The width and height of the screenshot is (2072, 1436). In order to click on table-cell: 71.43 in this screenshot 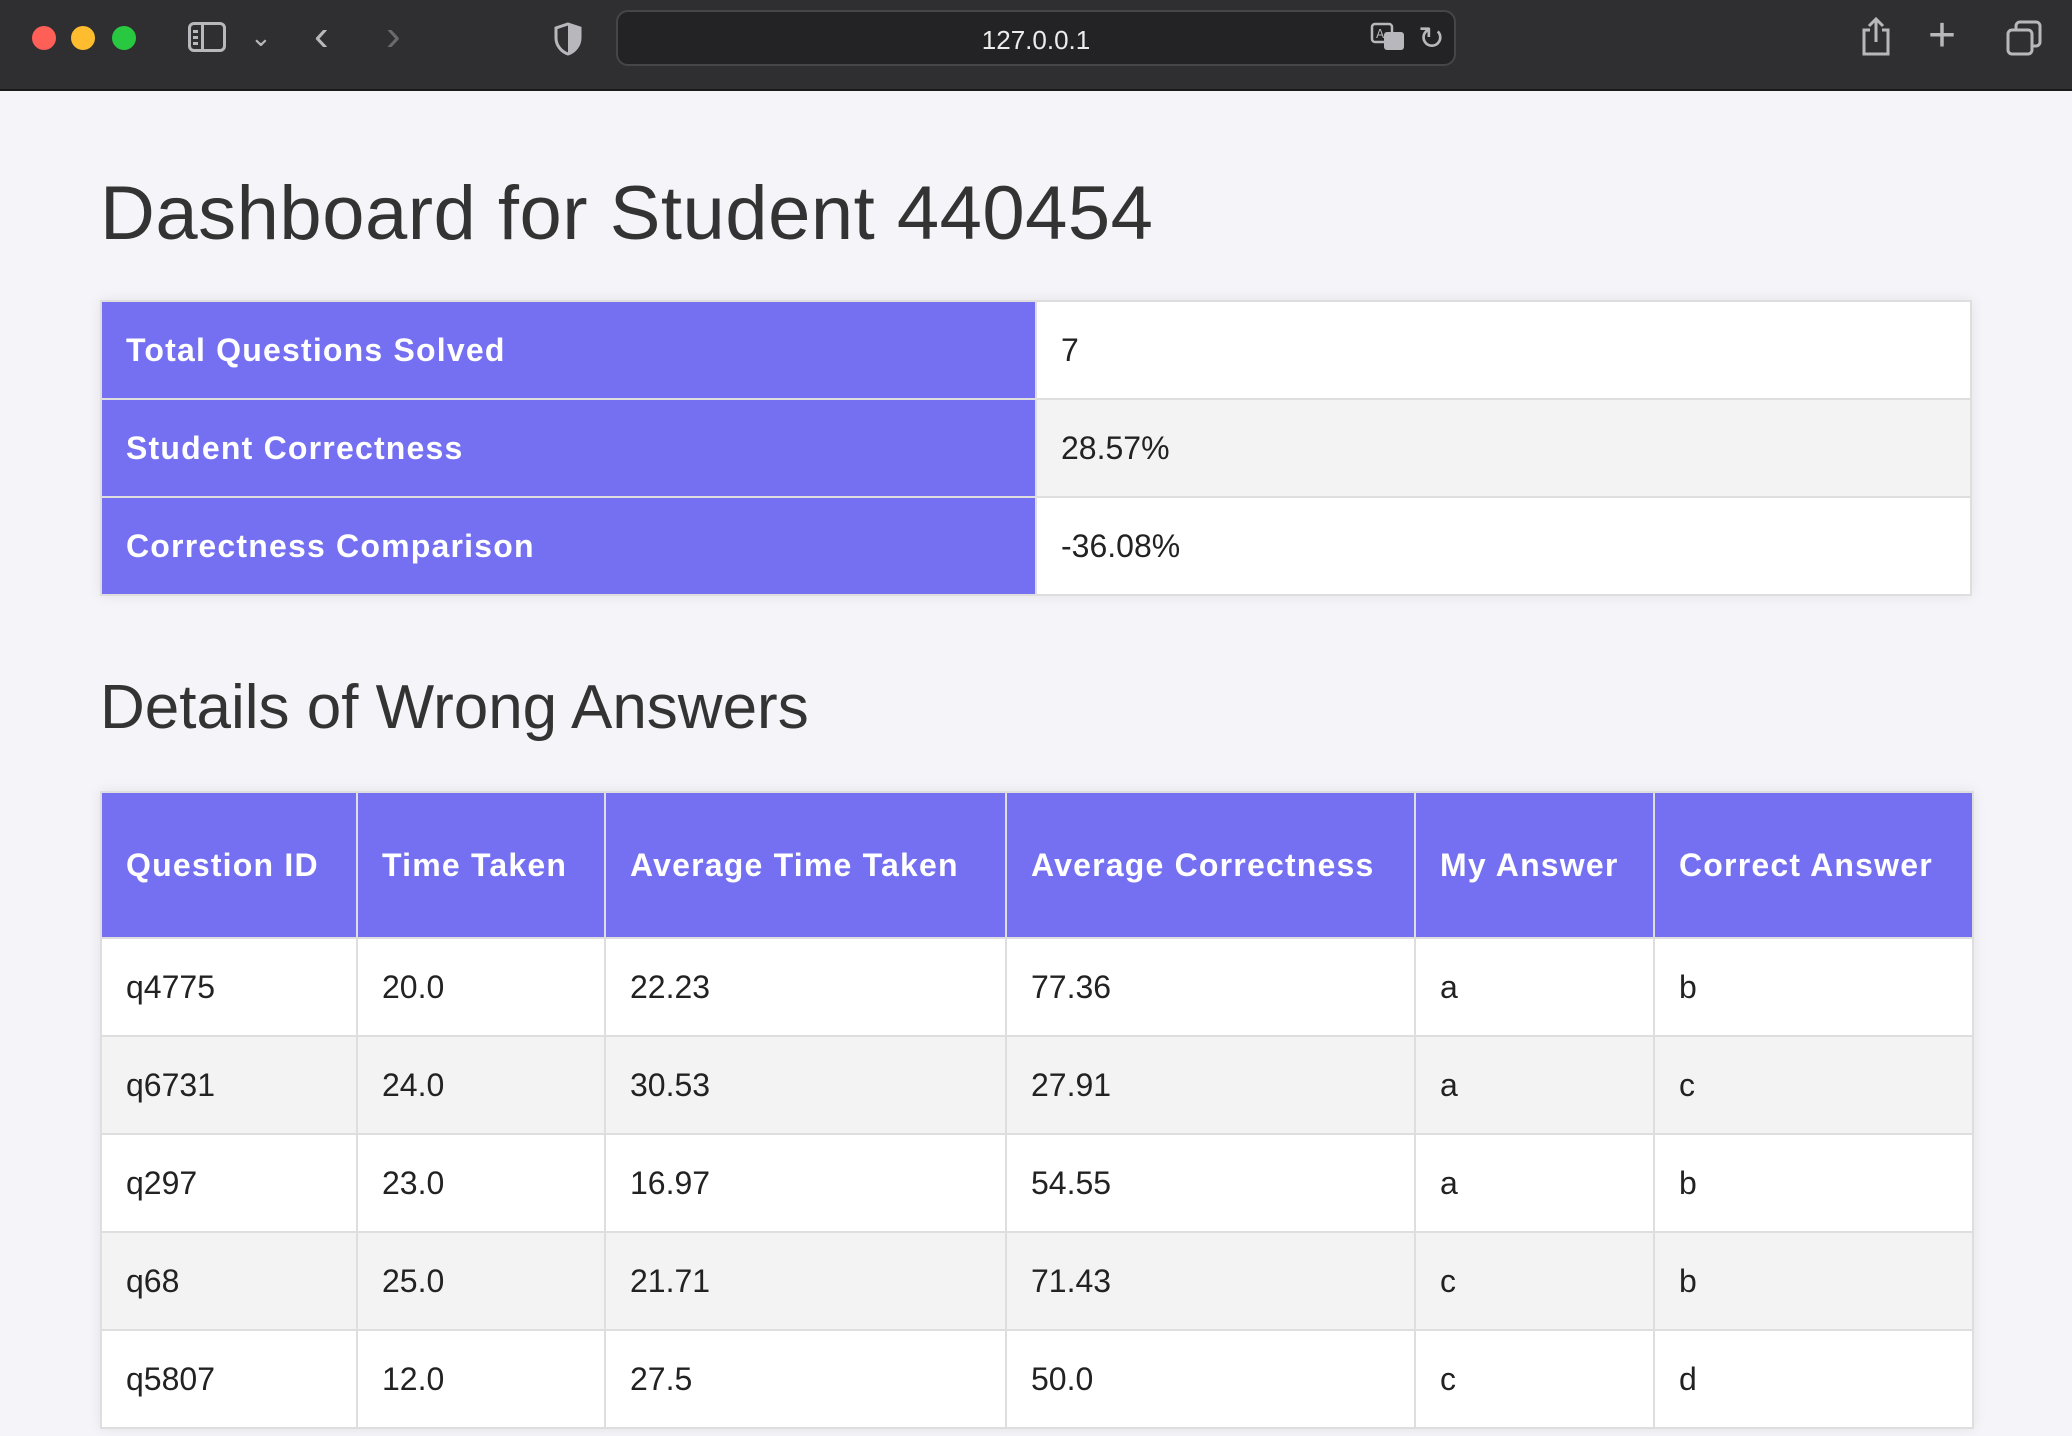, I will do `click(1210, 1281)`.